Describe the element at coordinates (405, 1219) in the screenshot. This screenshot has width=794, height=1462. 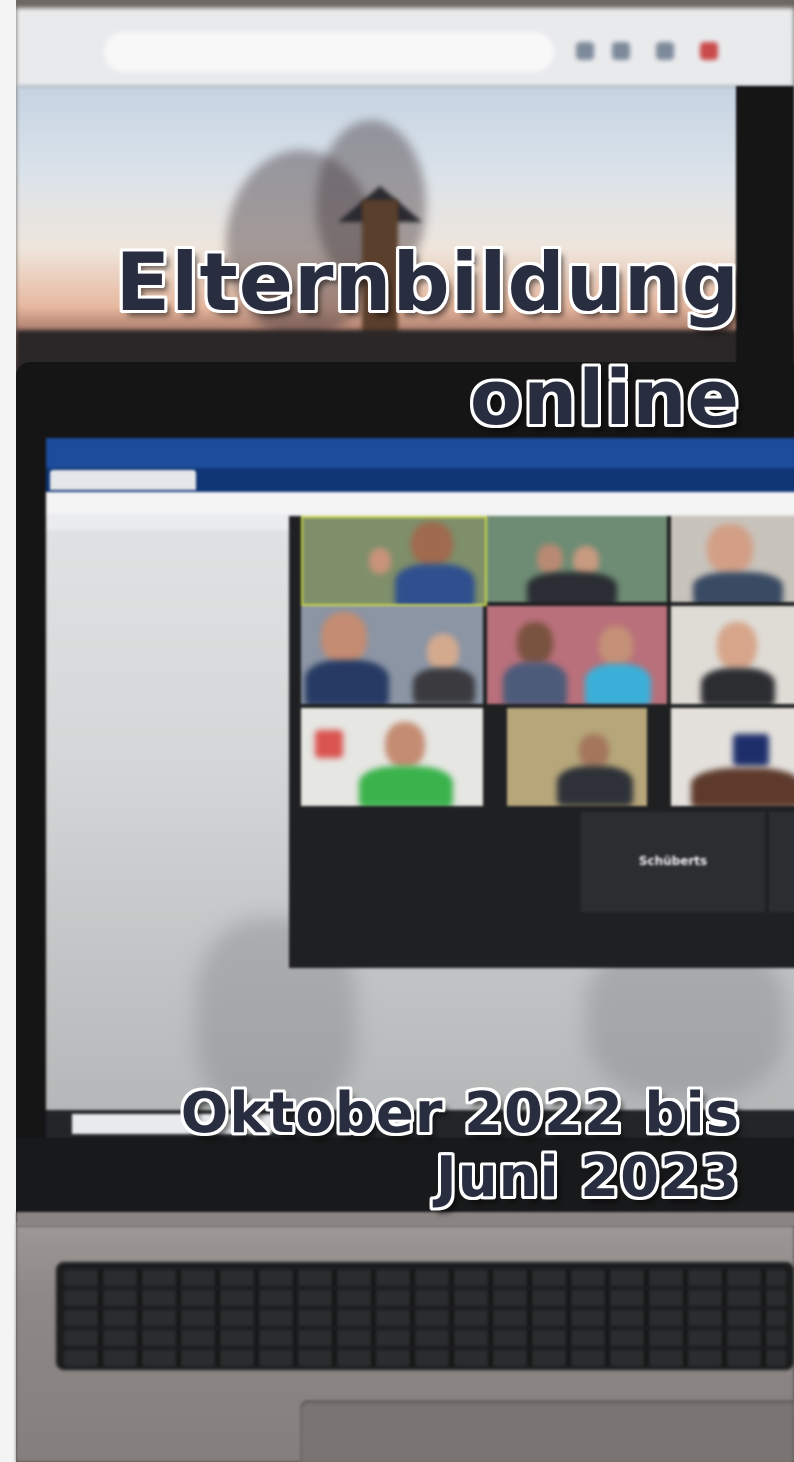
I see `laptop-hinge` at that location.